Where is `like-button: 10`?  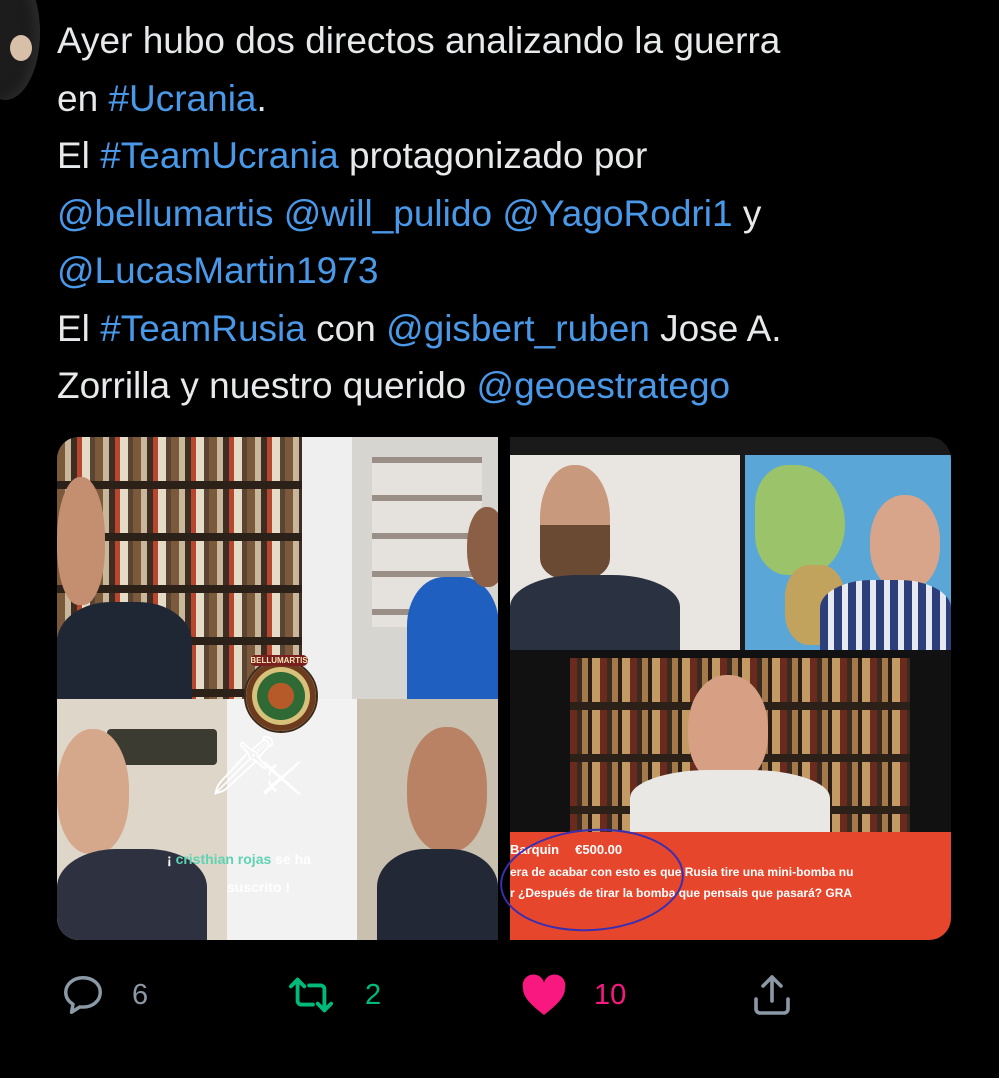 like-button: 10 is located at coordinates (573, 995).